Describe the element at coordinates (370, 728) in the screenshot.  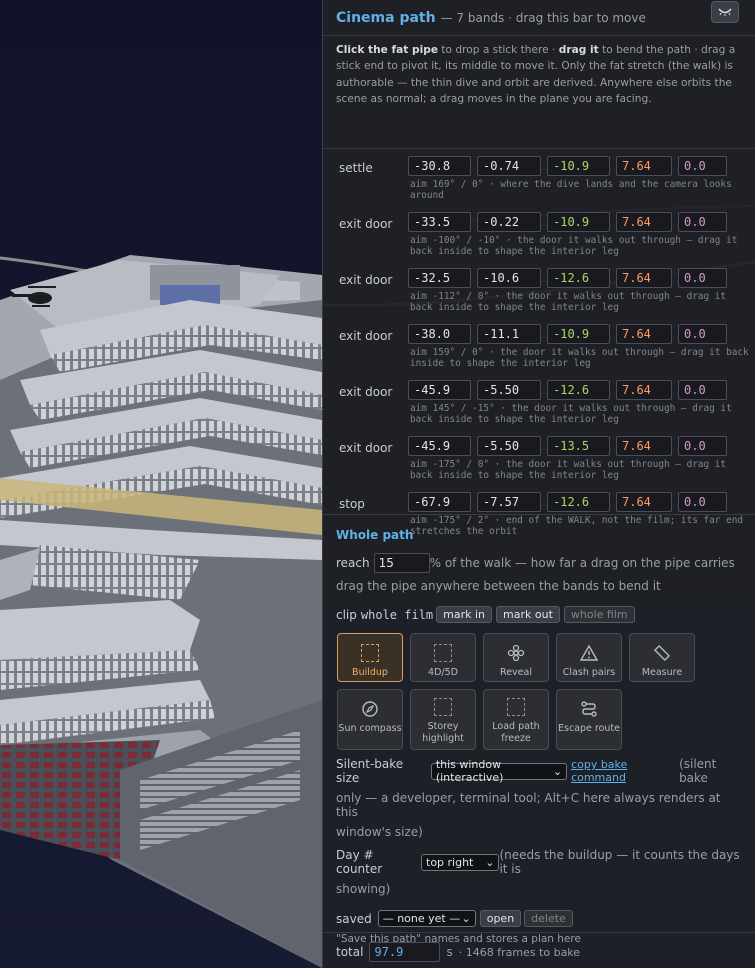
I see `tool-label: Sun compass` at that location.